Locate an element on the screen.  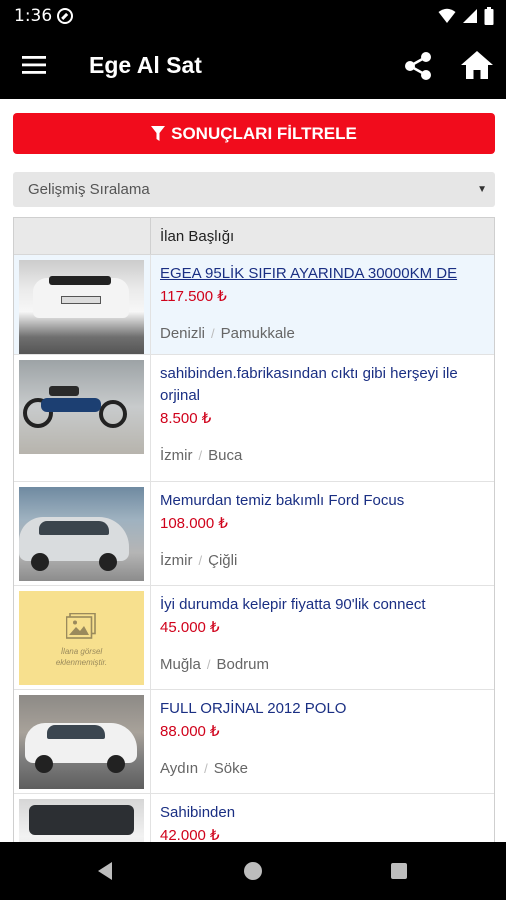
listing-district: Buca is located at coordinates (225, 455).